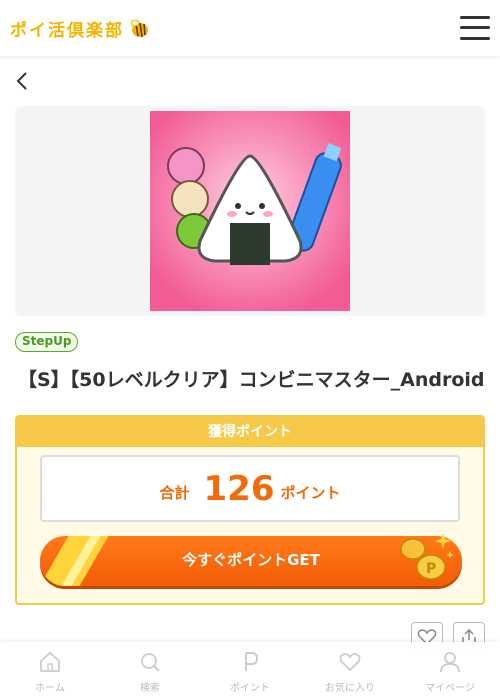  Describe the element at coordinates (310, 493) in the screenshot. I see `points-unit: ポイント` at that location.